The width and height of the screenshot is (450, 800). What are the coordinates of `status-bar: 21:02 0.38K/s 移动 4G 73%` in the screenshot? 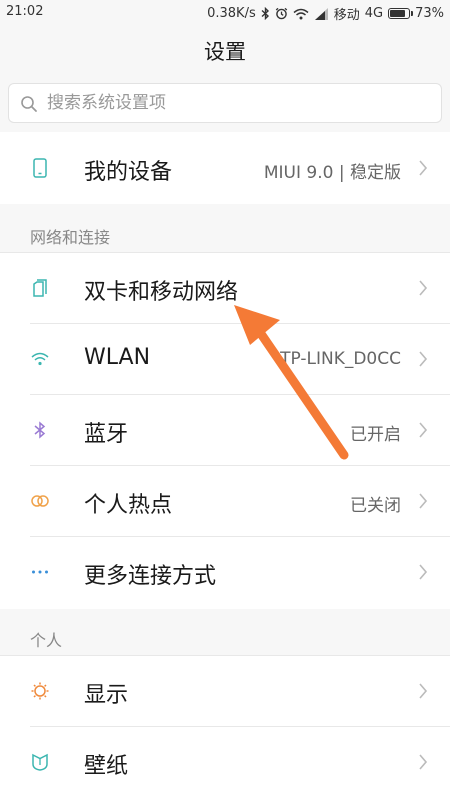 It's located at (225, 12).